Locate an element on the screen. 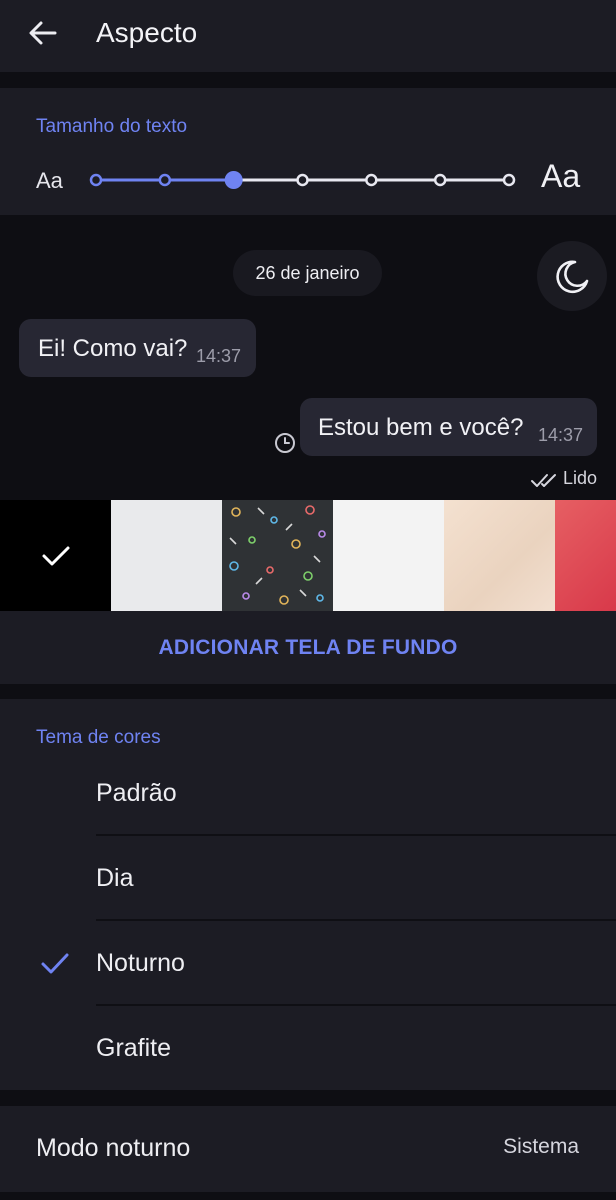 The height and width of the screenshot is (1200, 616). wallpaper-option-dark-doodle is located at coordinates (277, 555).